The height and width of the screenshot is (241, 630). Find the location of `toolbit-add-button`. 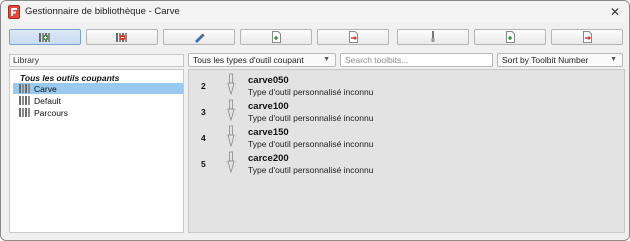

toolbit-add-button is located at coordinates (433, 37).